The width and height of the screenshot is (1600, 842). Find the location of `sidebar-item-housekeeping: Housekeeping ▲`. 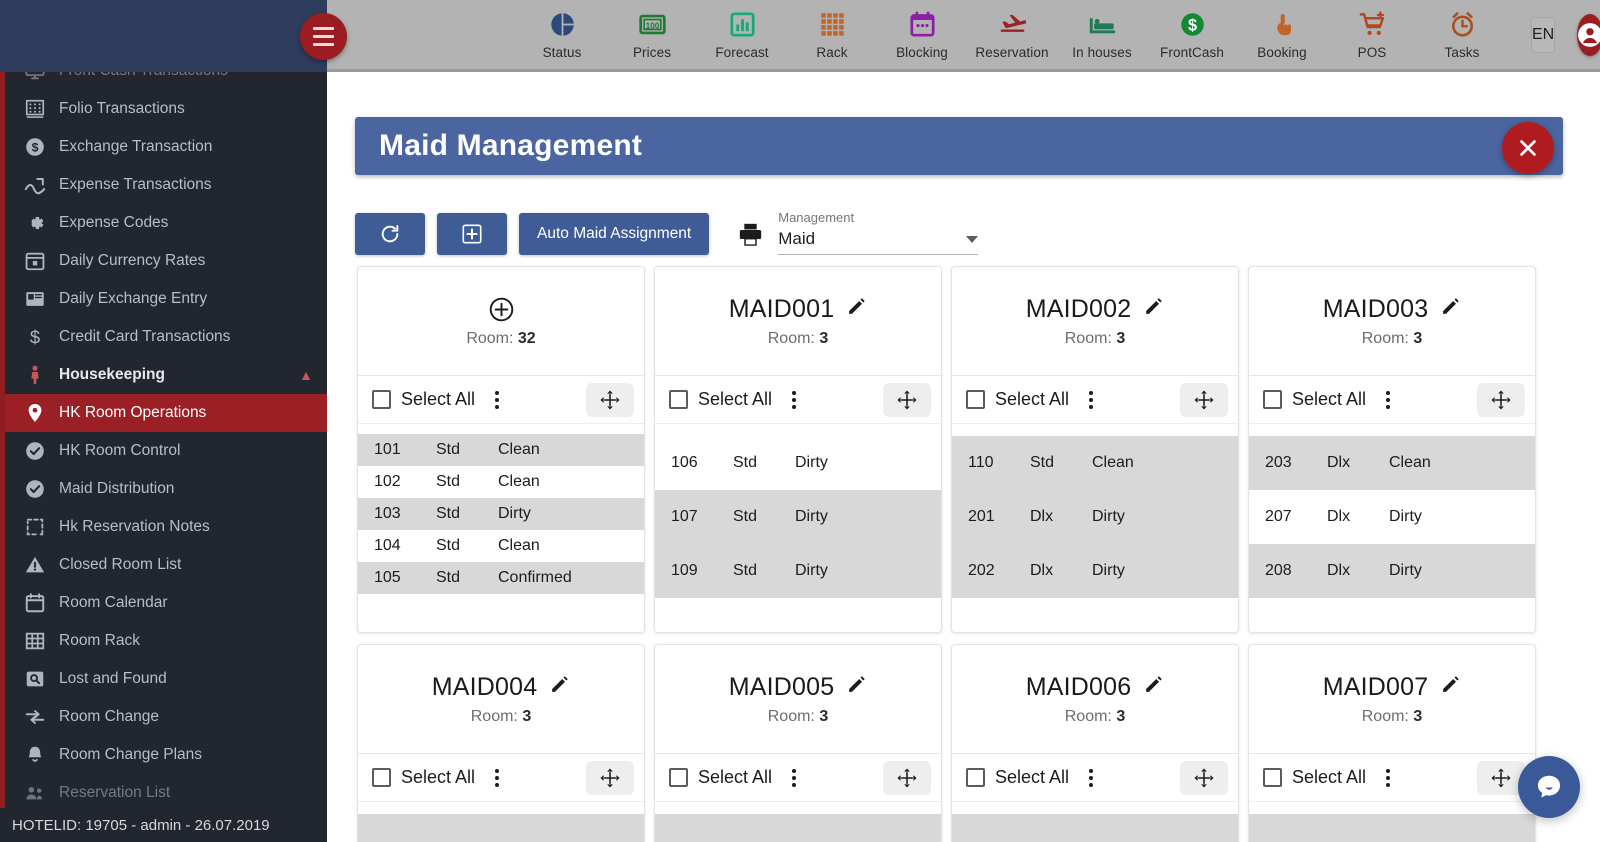

sidebar-item-housekeeping: Housekeeping ▲ is located at coordinates (163, 375).